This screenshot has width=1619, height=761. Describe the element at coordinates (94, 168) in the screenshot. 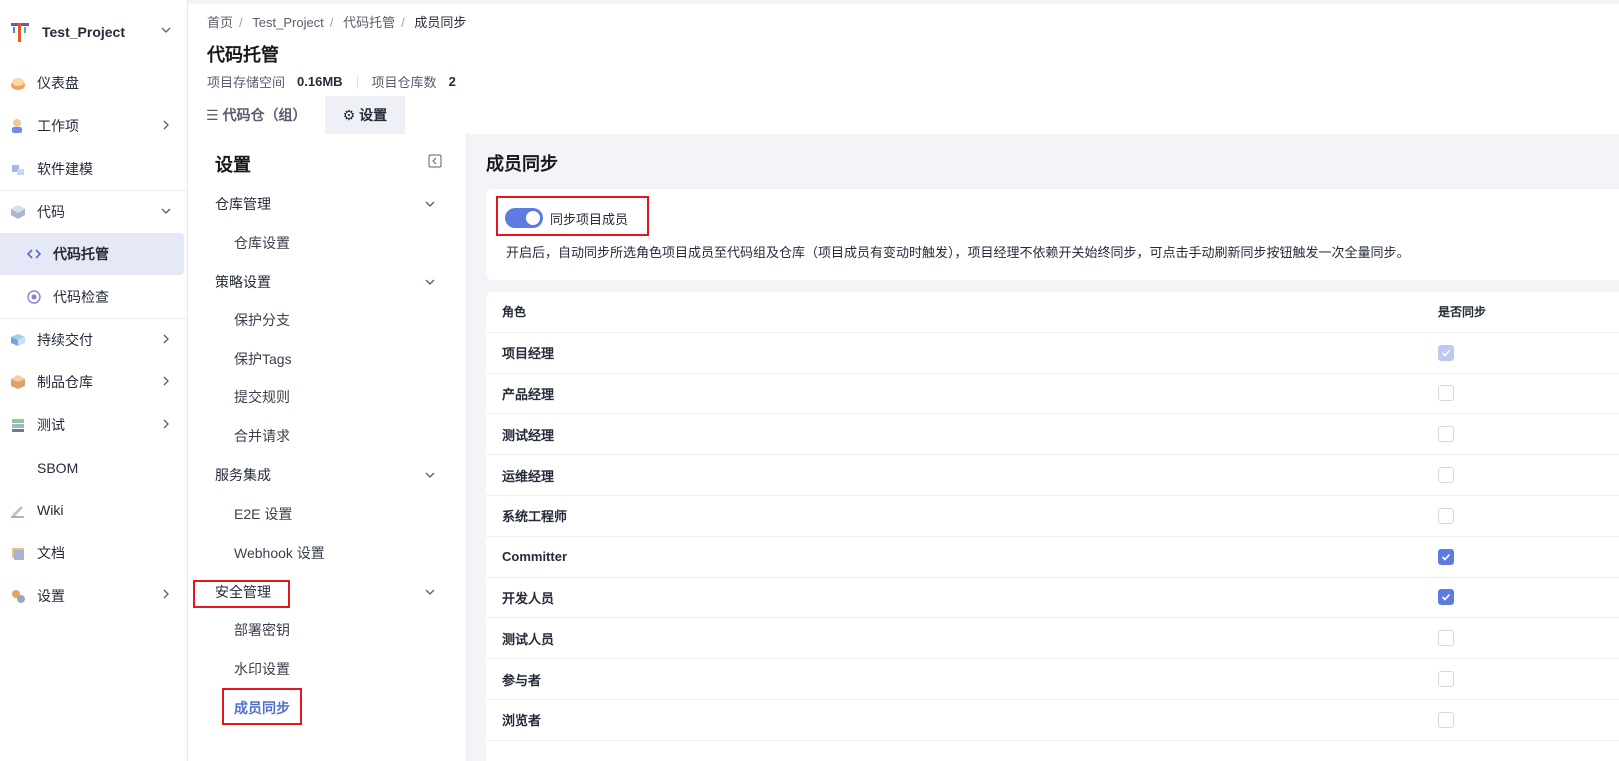

I see `nav-item-modeling: 软件建模` at that location.